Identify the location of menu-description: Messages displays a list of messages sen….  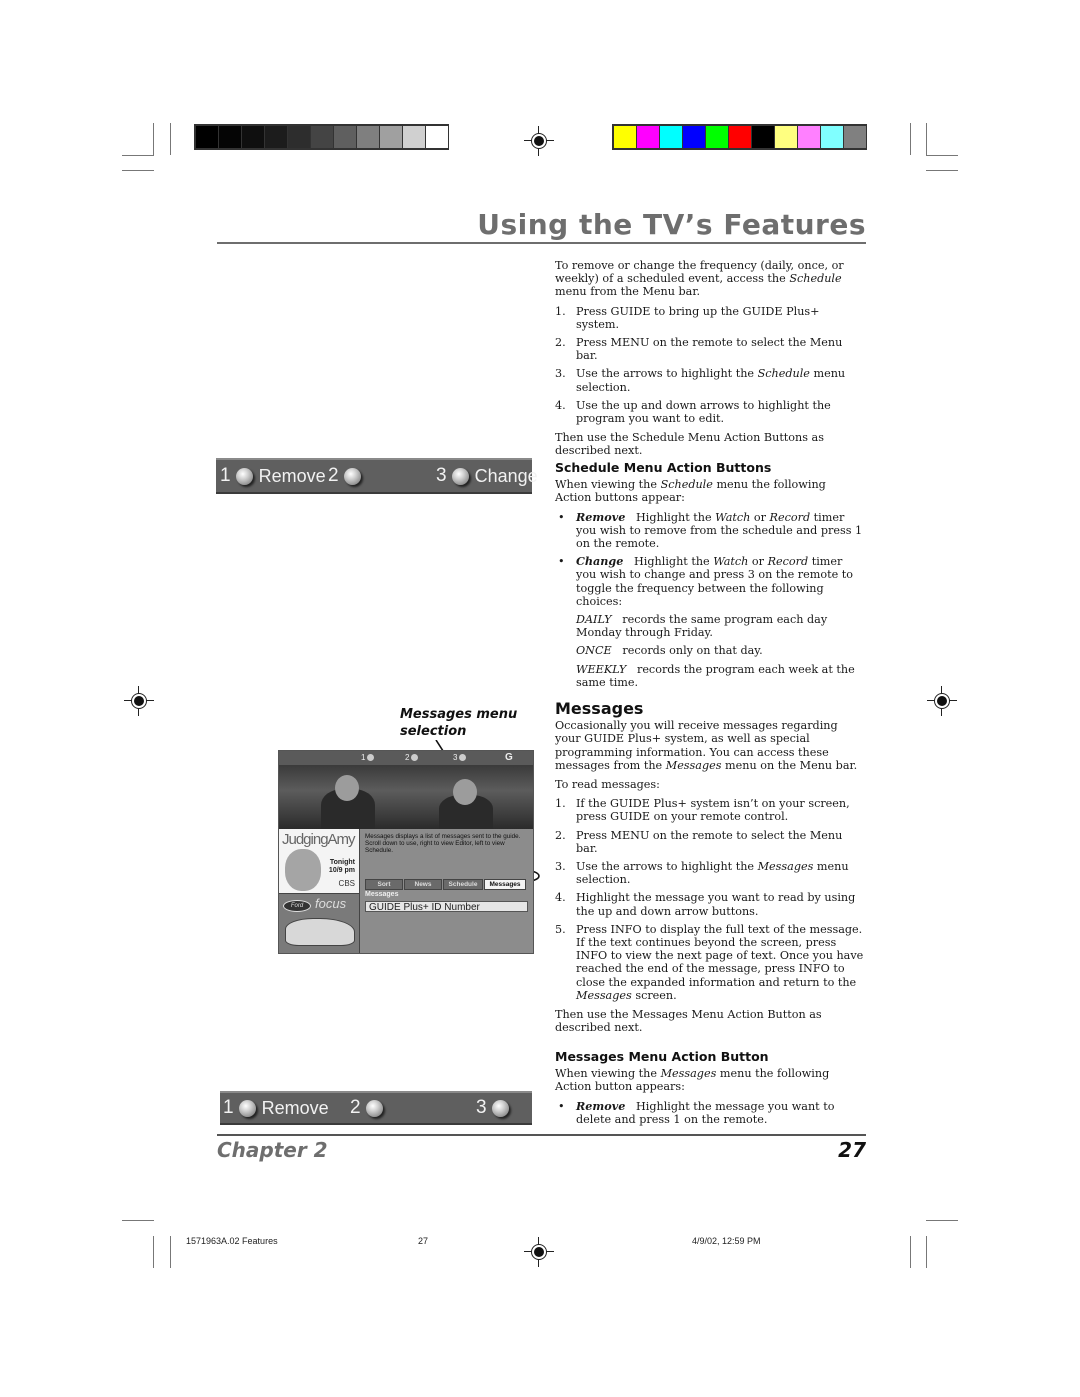
(443, 843).